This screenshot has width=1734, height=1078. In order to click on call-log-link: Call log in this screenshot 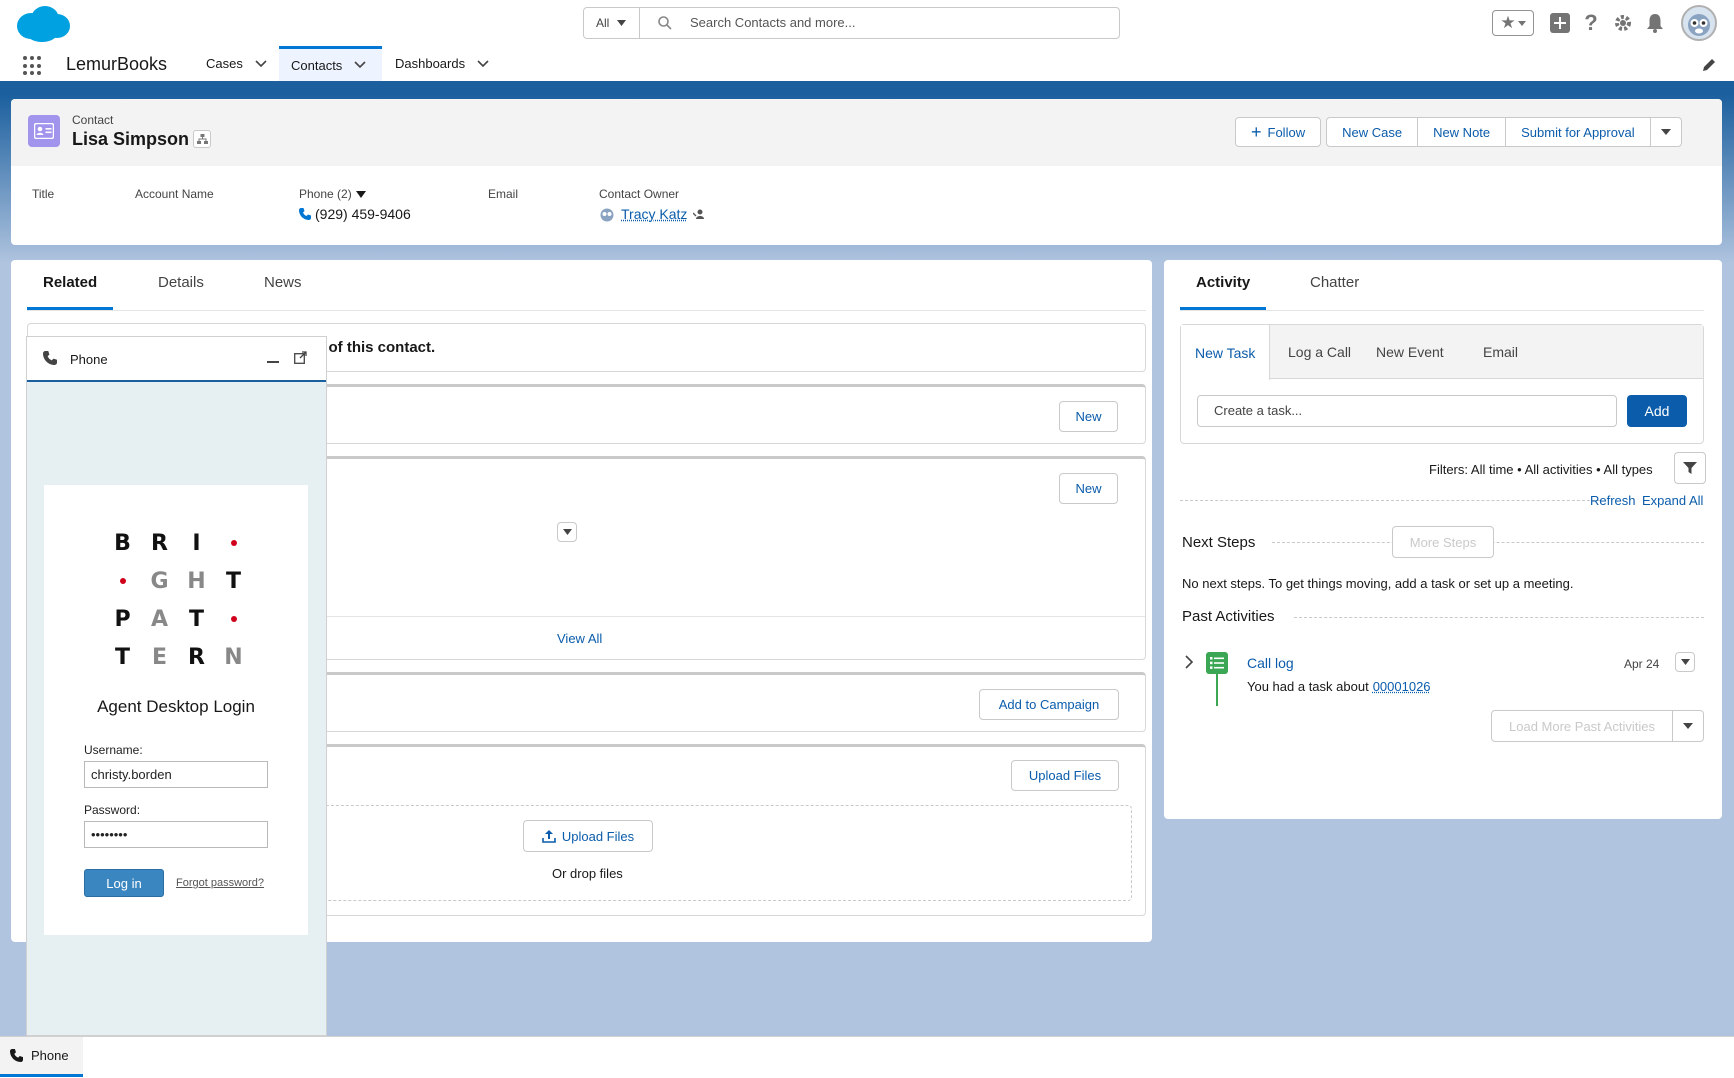, I will do `click(1270, 663)`.